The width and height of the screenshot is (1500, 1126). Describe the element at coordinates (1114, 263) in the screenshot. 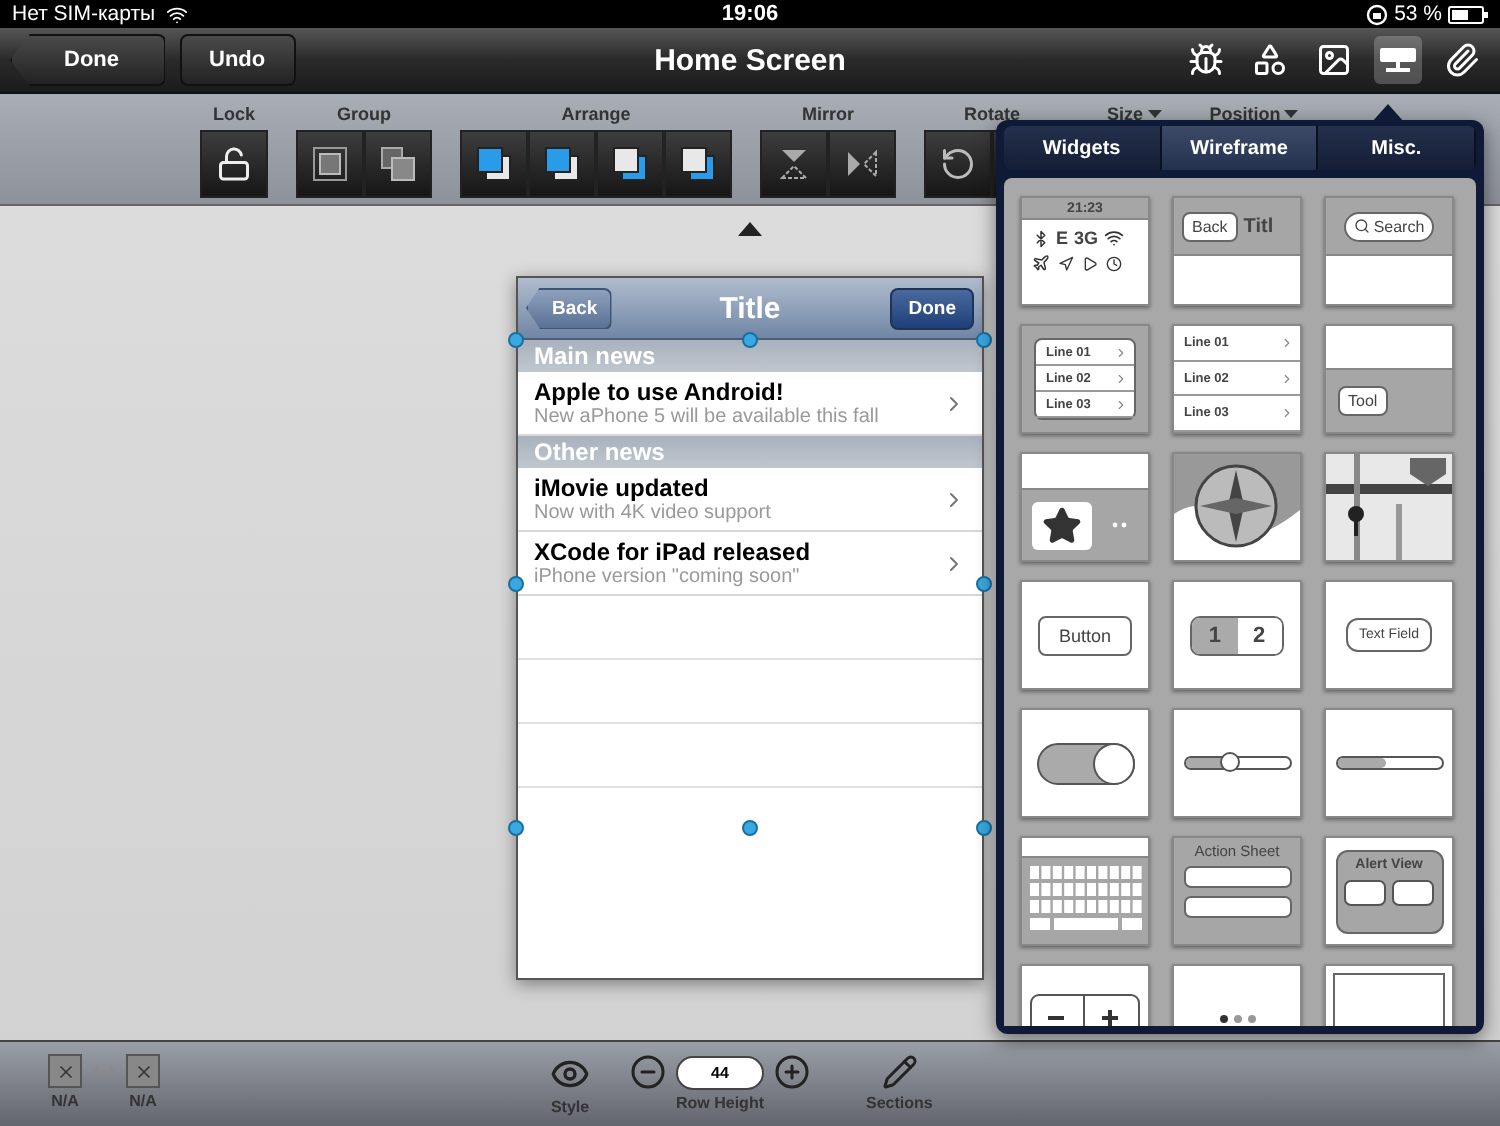

I see `clock-icon` at that location.